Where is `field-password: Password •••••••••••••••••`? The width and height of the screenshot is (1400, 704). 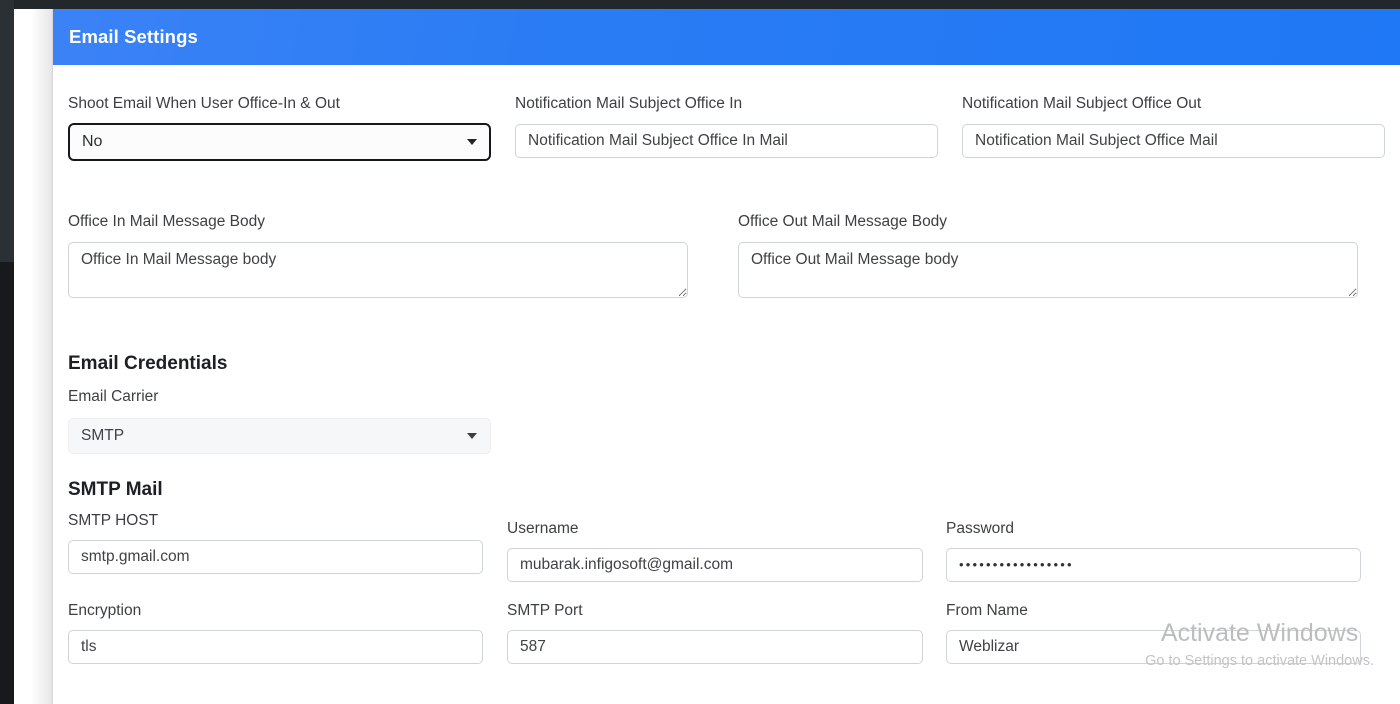
field-password: Password ••••••••••••••••• is located at coordinates (1153, 551).